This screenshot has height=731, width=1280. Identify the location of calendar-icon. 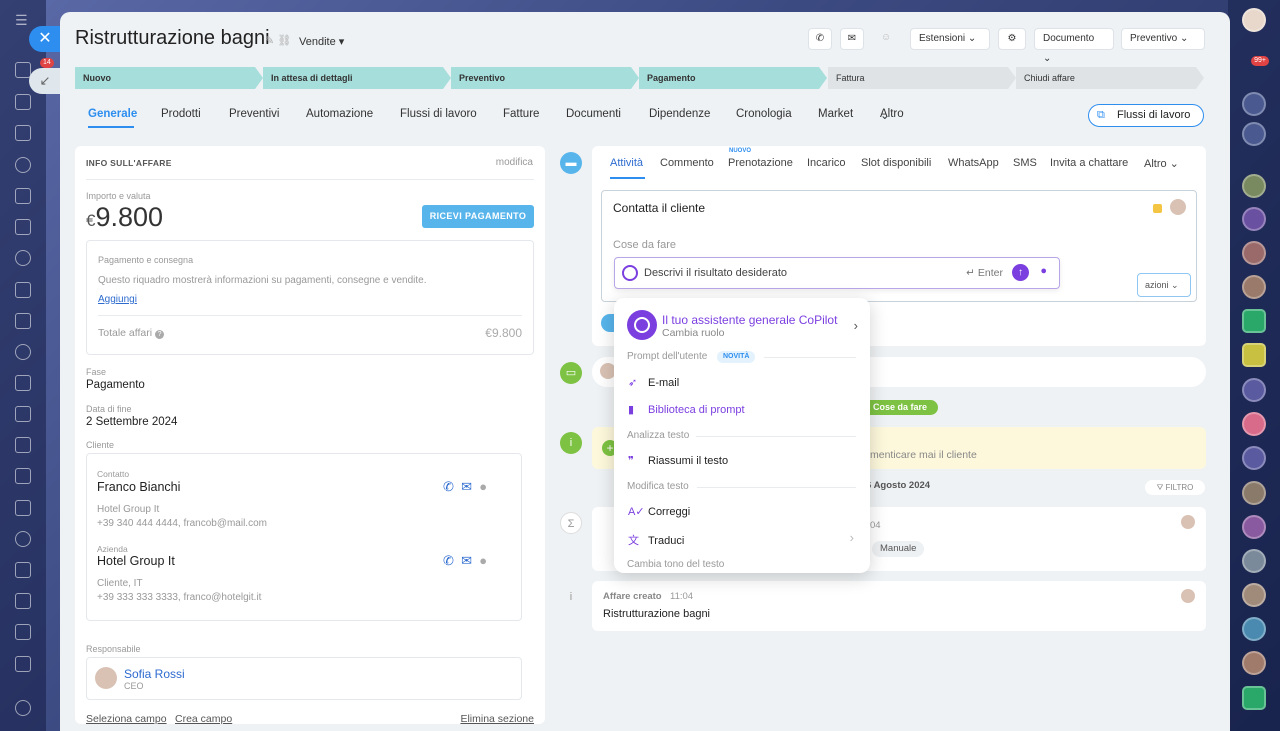
(23, 102).